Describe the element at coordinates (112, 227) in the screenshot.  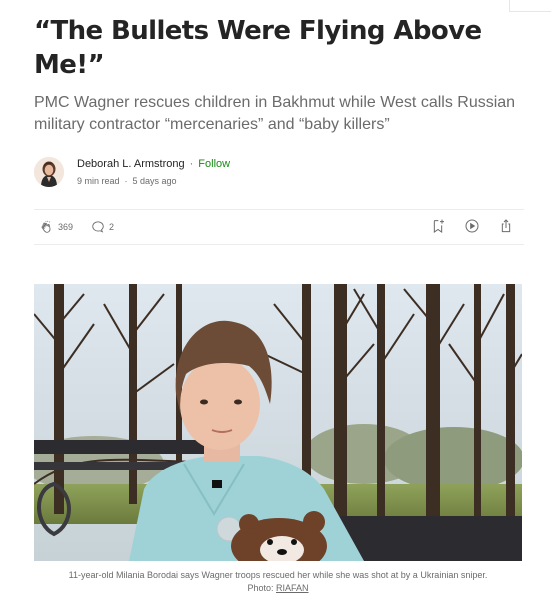
I see `response-count: 2` at that location.